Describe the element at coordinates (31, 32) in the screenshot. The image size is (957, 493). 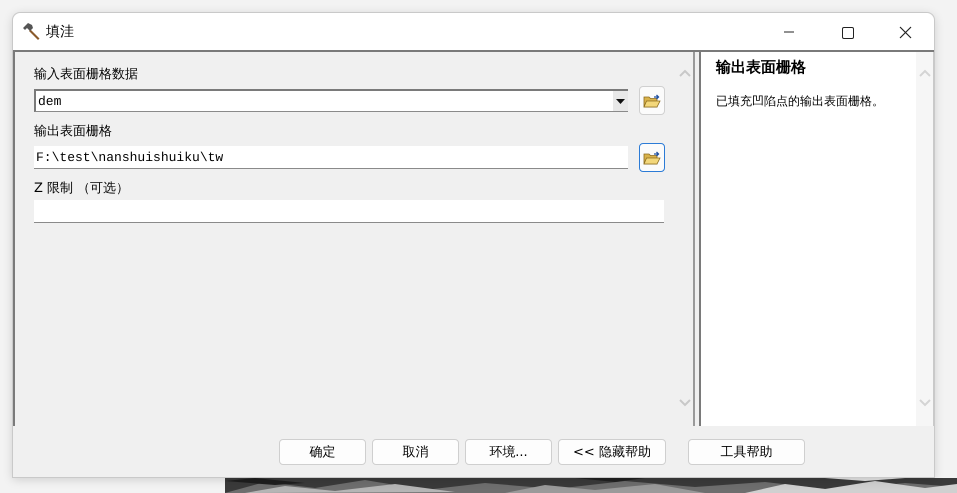
I see `hammer-icon` at that location.